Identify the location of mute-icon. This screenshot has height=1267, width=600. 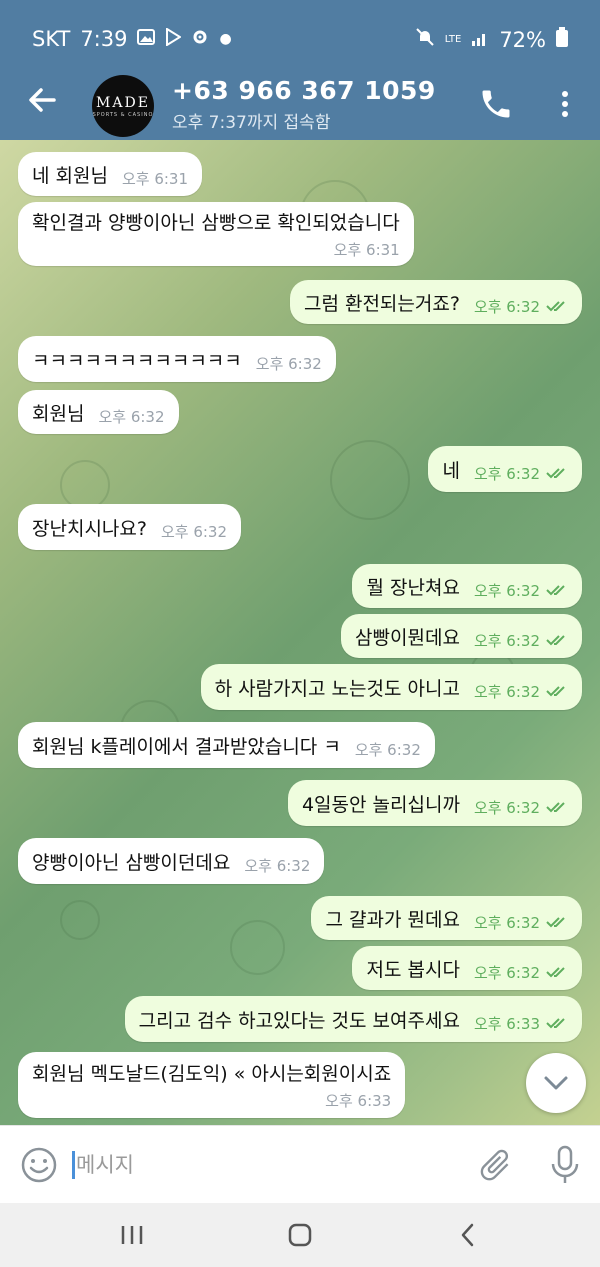
(425, 39).